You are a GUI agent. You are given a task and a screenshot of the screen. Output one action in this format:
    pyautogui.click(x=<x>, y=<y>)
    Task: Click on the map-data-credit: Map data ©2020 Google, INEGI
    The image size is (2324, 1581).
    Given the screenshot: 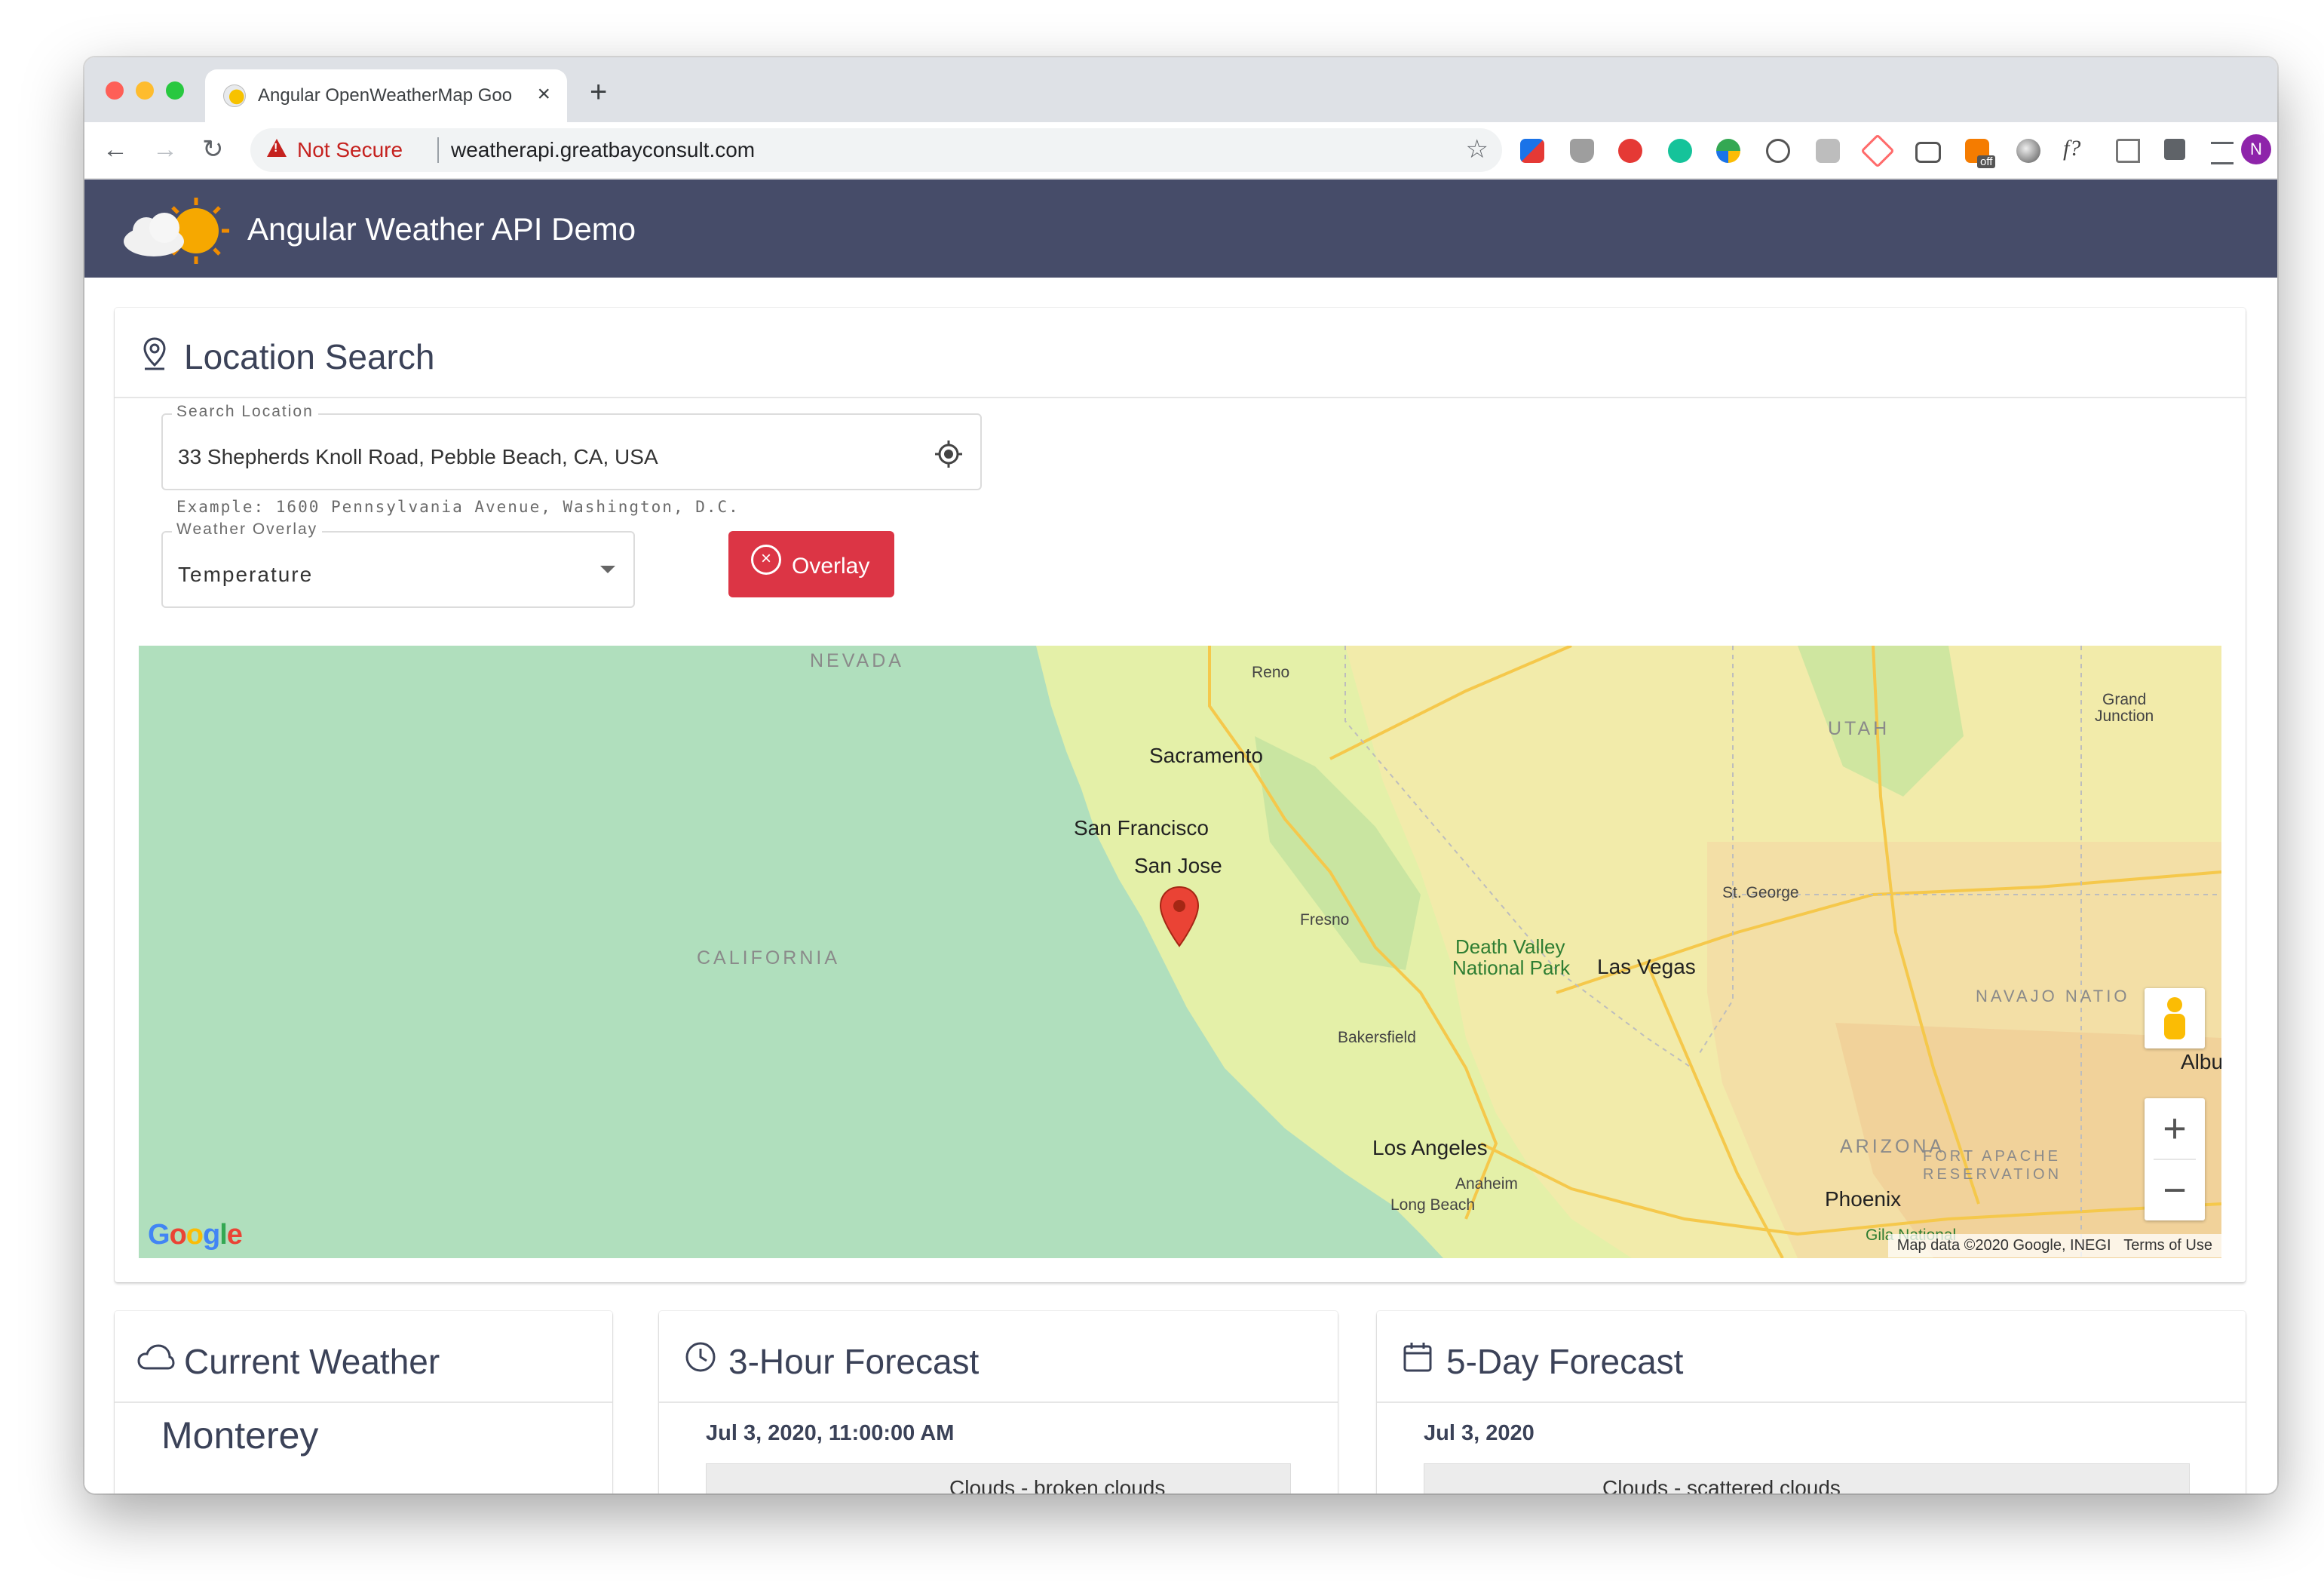 What is the action you would take?
    pyautogui.click(x=2004, y=1245)
    